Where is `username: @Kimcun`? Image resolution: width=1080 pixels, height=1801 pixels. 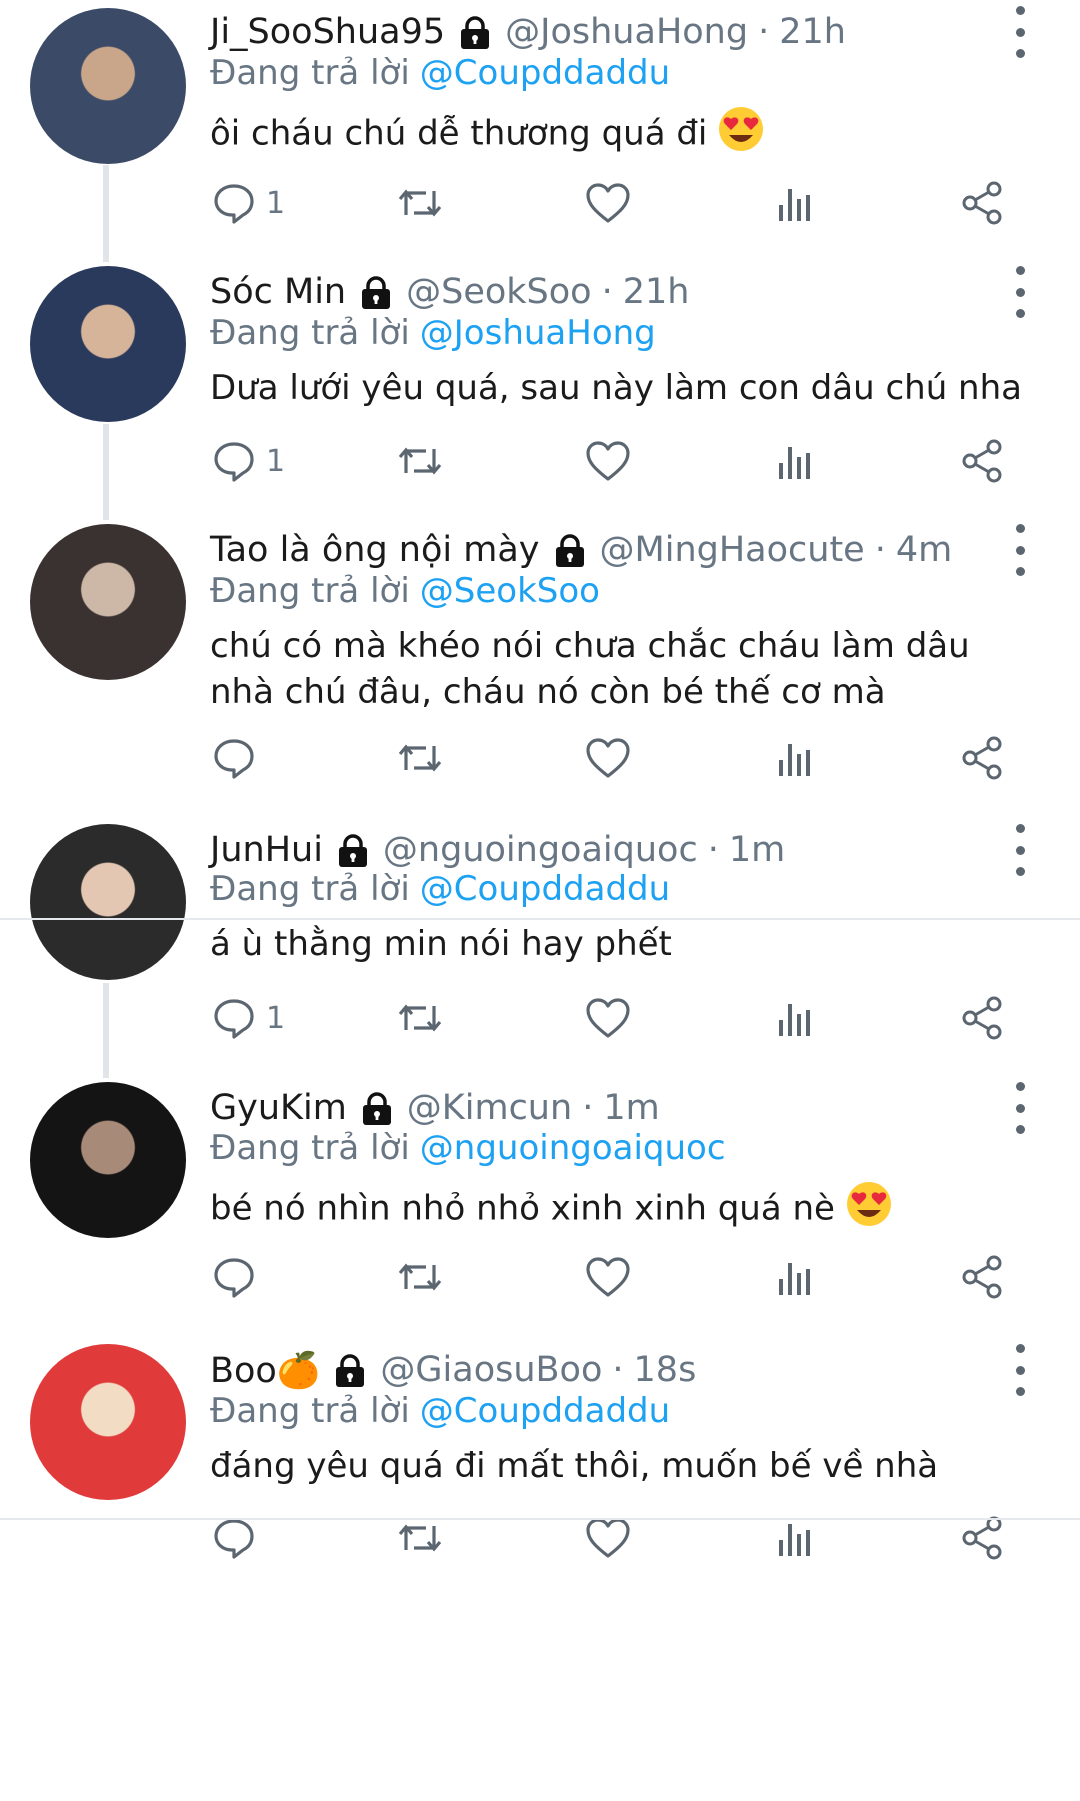 username: @Kimcun is located at coordinates (489, 1108).